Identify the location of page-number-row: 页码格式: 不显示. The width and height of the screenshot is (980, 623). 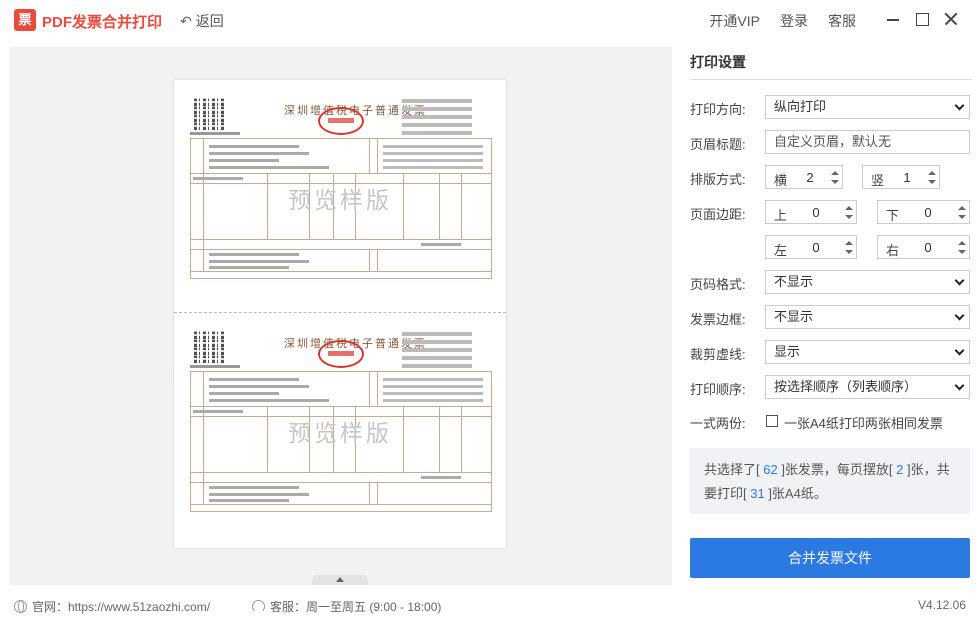
(831, 282).